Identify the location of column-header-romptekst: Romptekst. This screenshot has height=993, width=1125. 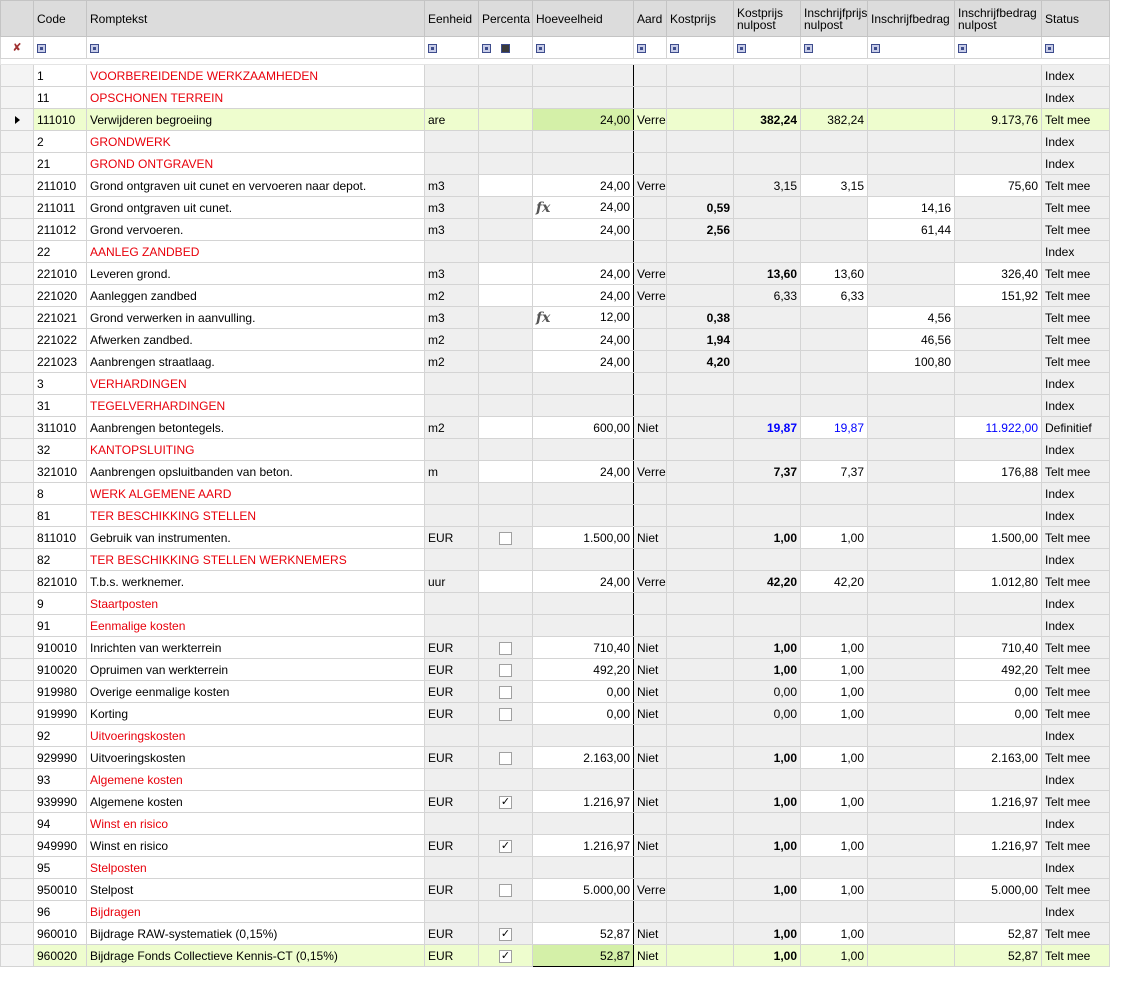
(255, 18).